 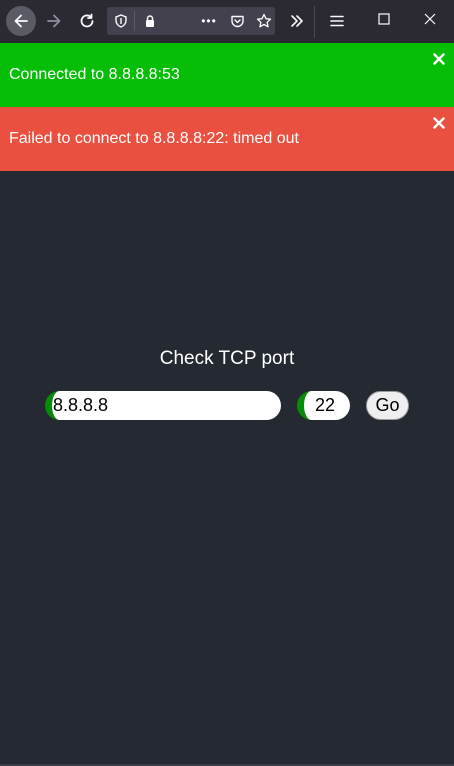 I want to click on port-input-wrapper, so click(x=323, y=405).